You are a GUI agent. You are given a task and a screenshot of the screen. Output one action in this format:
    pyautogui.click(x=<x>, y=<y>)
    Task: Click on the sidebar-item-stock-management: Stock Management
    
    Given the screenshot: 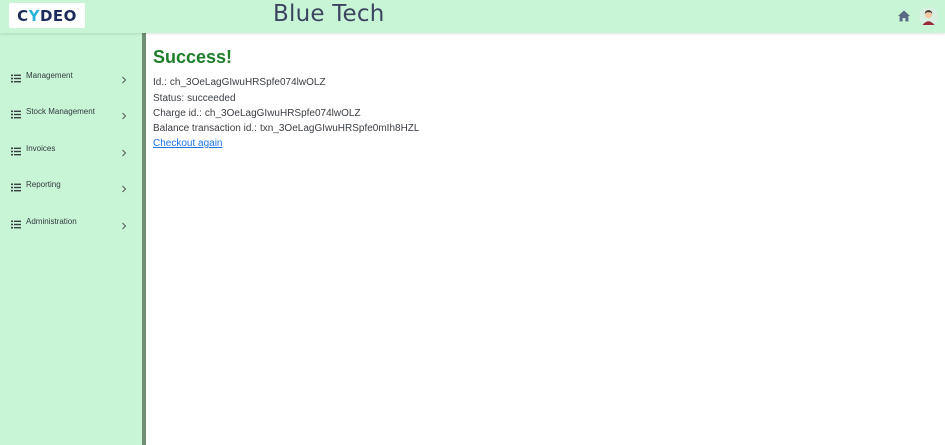 What is the action you would take?
    pyautogui.click(x=71, y=111)
    